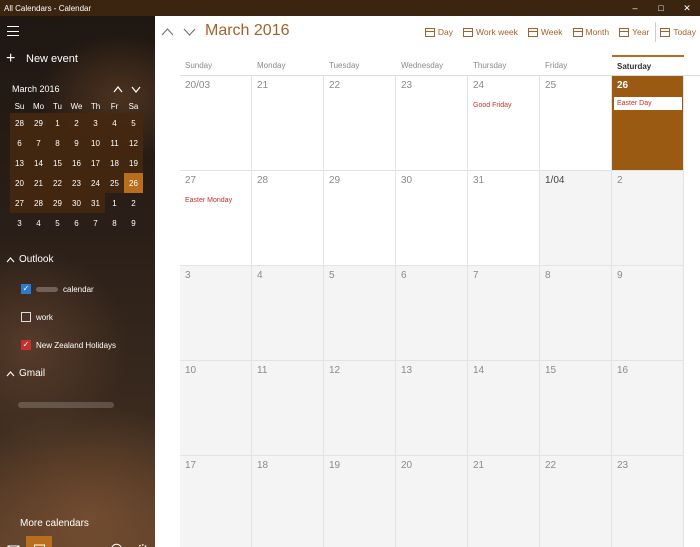 The height and width of the screenshot is (547, 700). Describe the element at coordinates (38, 183) in the screenshot. I see `mini-day: 21` at that location.